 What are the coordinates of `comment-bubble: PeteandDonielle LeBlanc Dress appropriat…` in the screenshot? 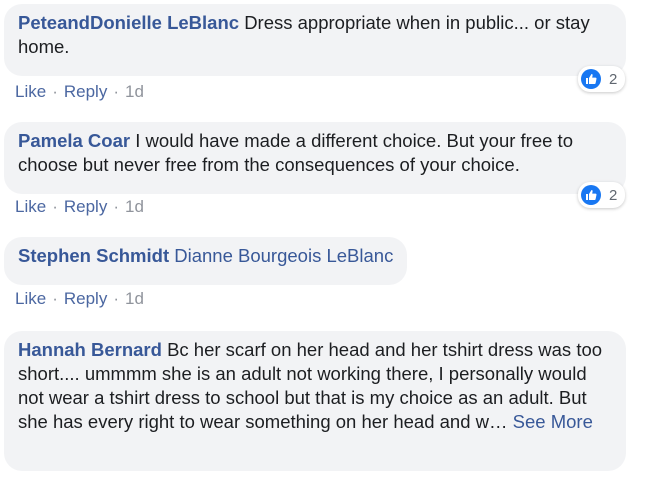 It's located at (315, 40).